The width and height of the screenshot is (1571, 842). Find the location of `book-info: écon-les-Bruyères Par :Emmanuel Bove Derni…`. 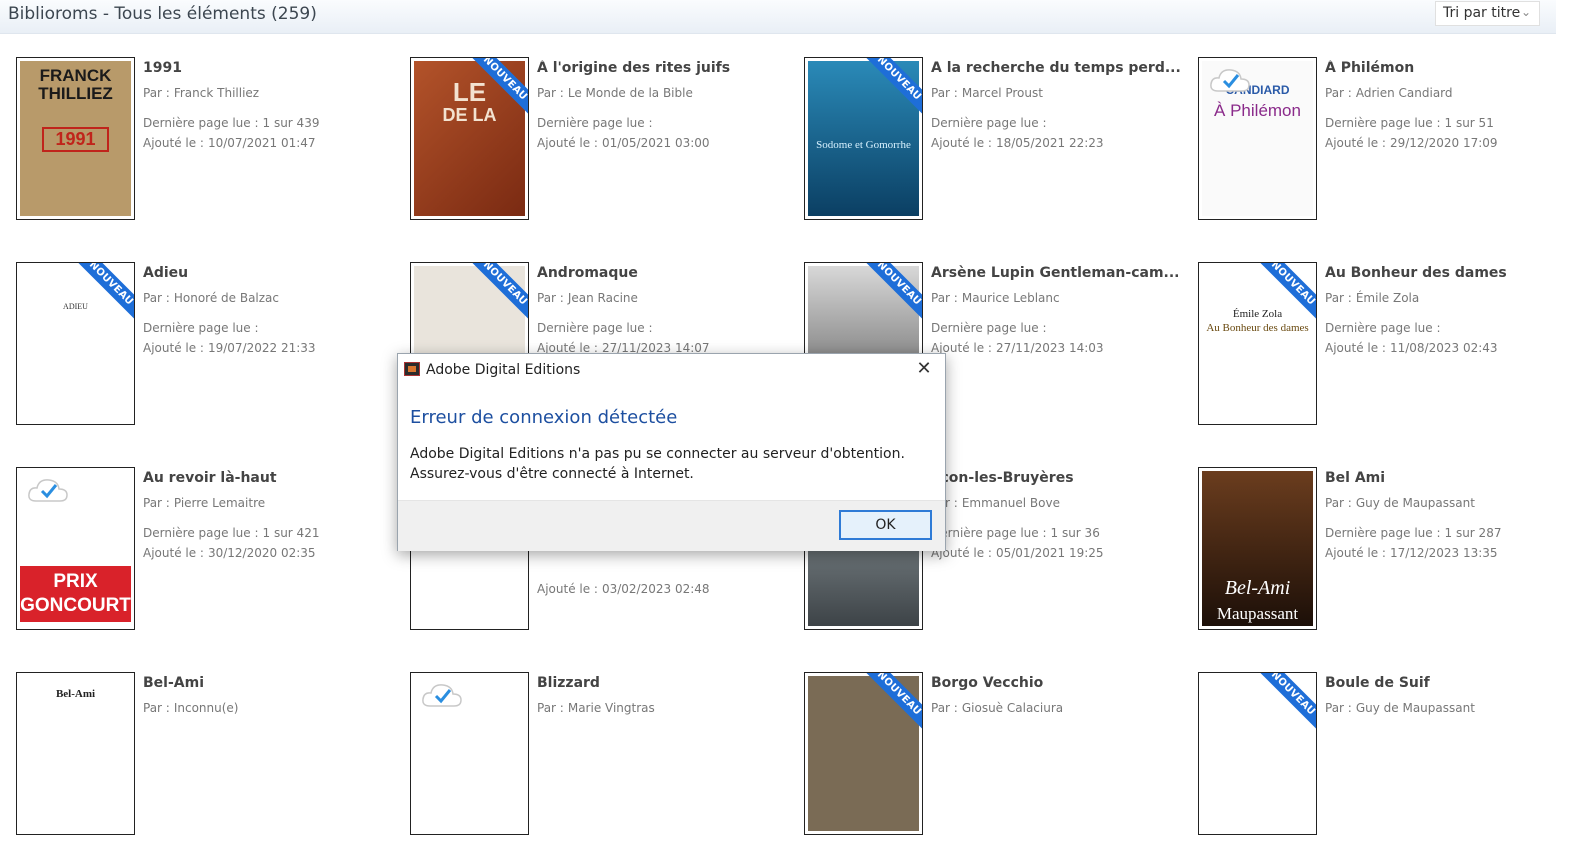

book-info: écon-les-Bruyères Par :Emmanuel Bove Derni… is located at coordinates (1061, 515).